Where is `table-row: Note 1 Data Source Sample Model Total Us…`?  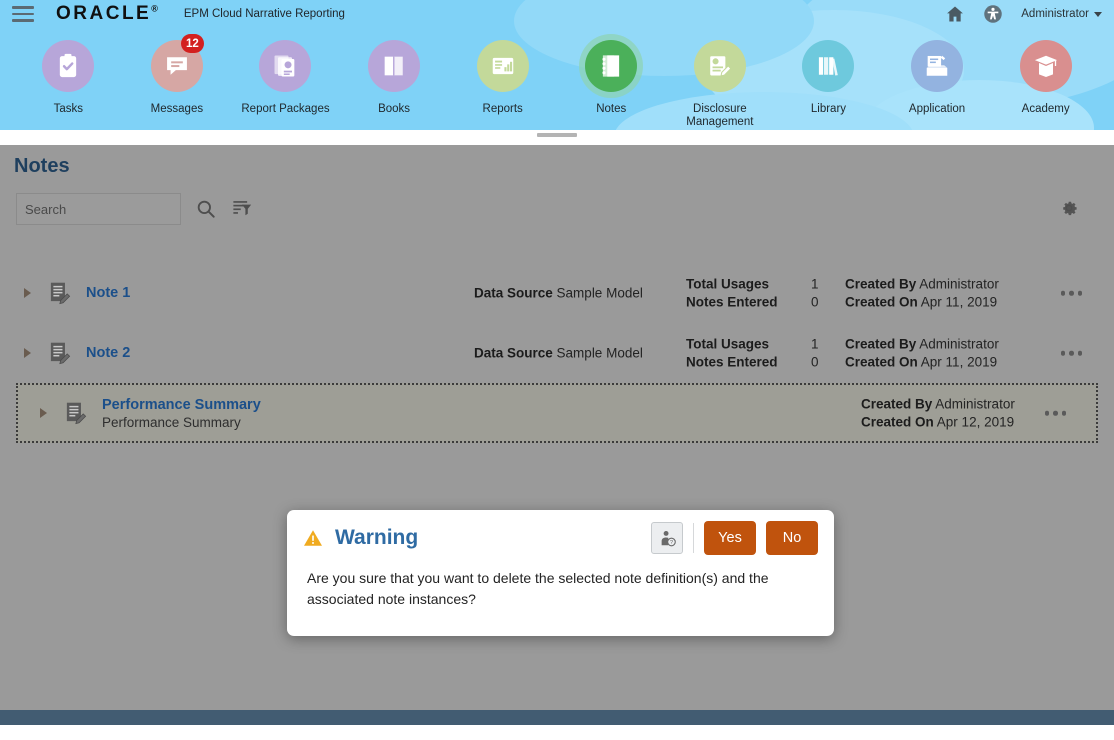 table-row: Note 1 Data Source Sample Model Total Us… is located at coordinates (557, 293).